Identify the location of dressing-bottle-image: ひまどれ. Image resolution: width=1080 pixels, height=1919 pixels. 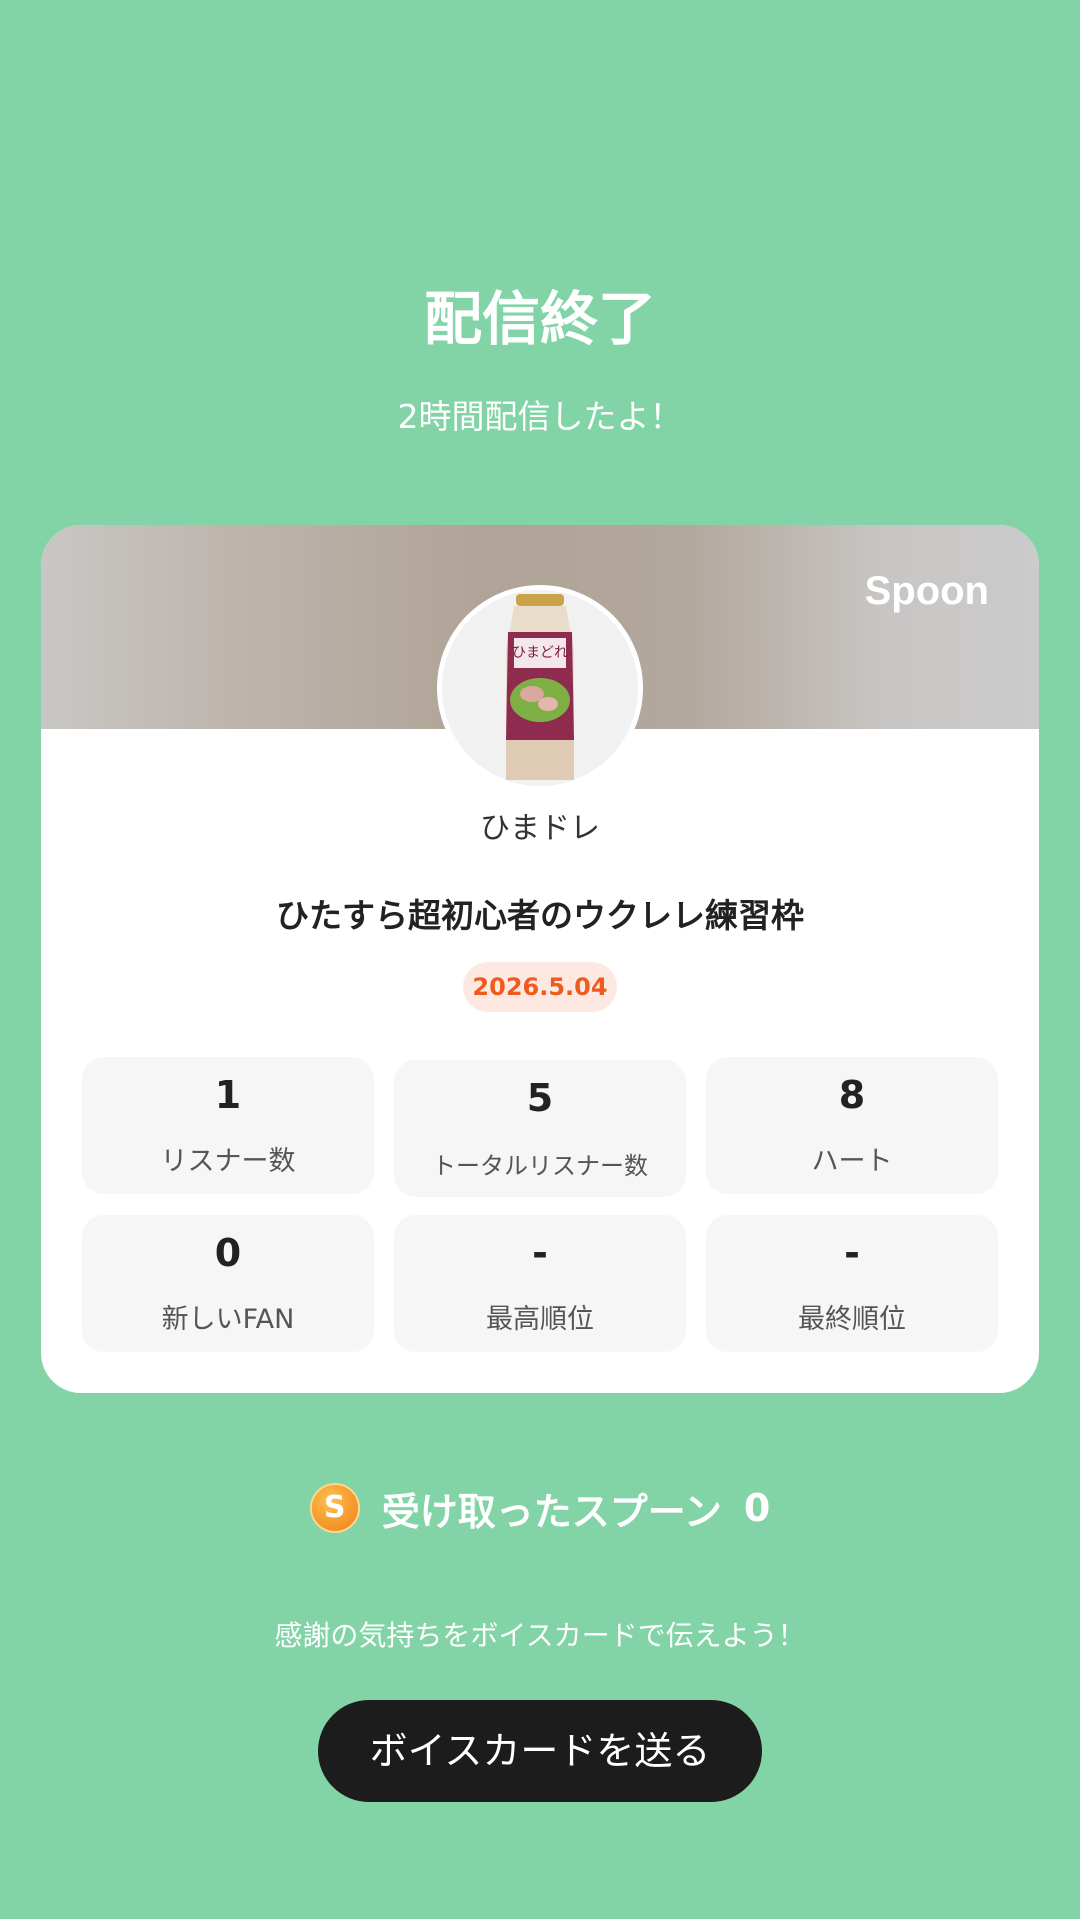
(540, 688).